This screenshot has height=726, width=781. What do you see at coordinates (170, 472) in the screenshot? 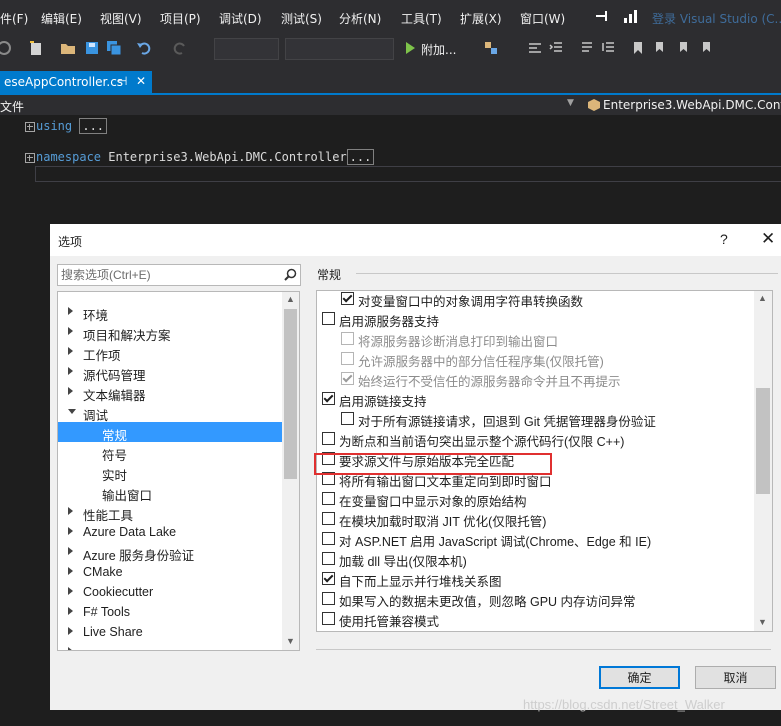
I see `tree-item: 实时` at bounding box center [170, 472].